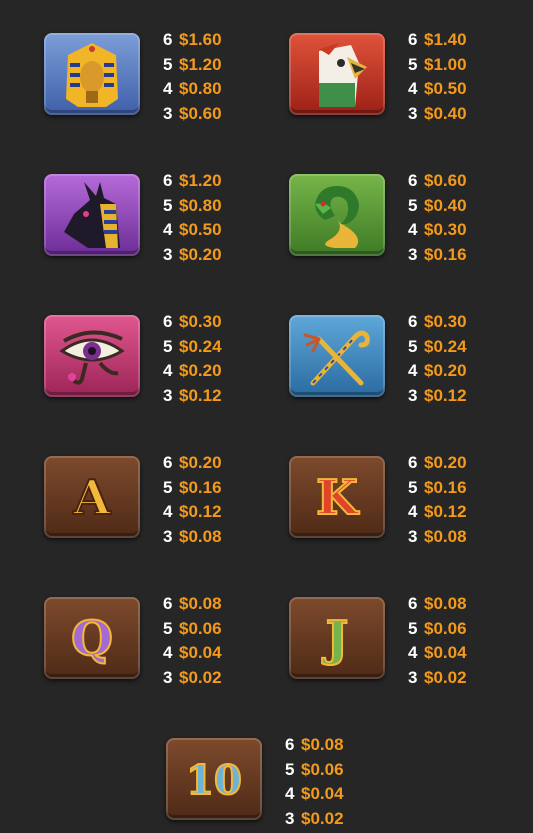  I want to click on payout-row: 6 $1.40, so click(437, 40).